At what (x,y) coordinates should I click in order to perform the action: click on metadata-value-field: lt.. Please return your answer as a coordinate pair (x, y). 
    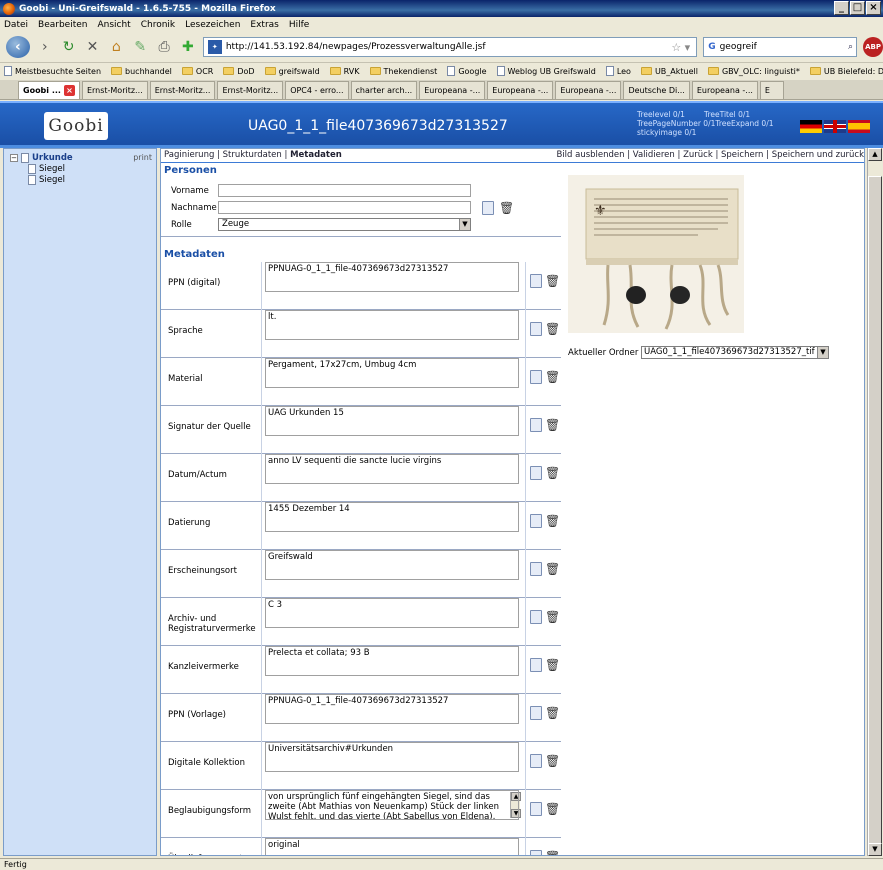
    Looking at the image, I should click on (392, 325).